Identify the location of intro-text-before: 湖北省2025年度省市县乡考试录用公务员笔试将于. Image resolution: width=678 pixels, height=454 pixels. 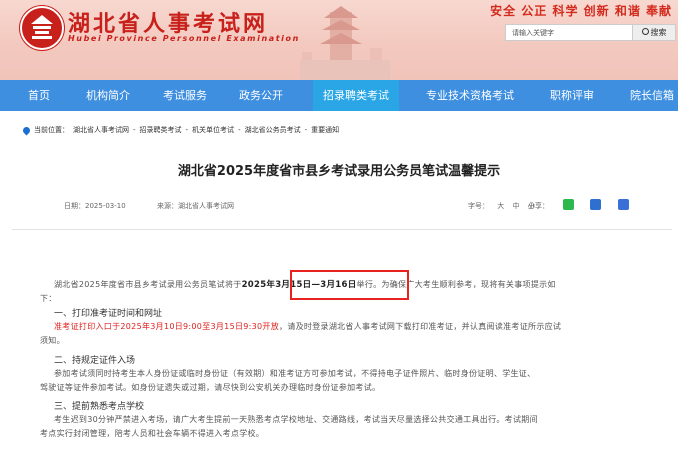
(148, 284).